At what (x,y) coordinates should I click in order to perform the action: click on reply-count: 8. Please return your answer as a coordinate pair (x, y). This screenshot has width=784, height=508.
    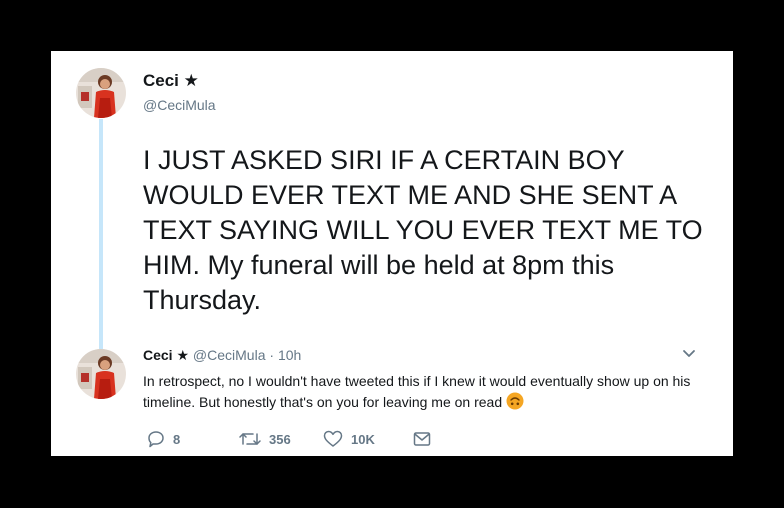
    Looking at the image, I should click on (177, 439).